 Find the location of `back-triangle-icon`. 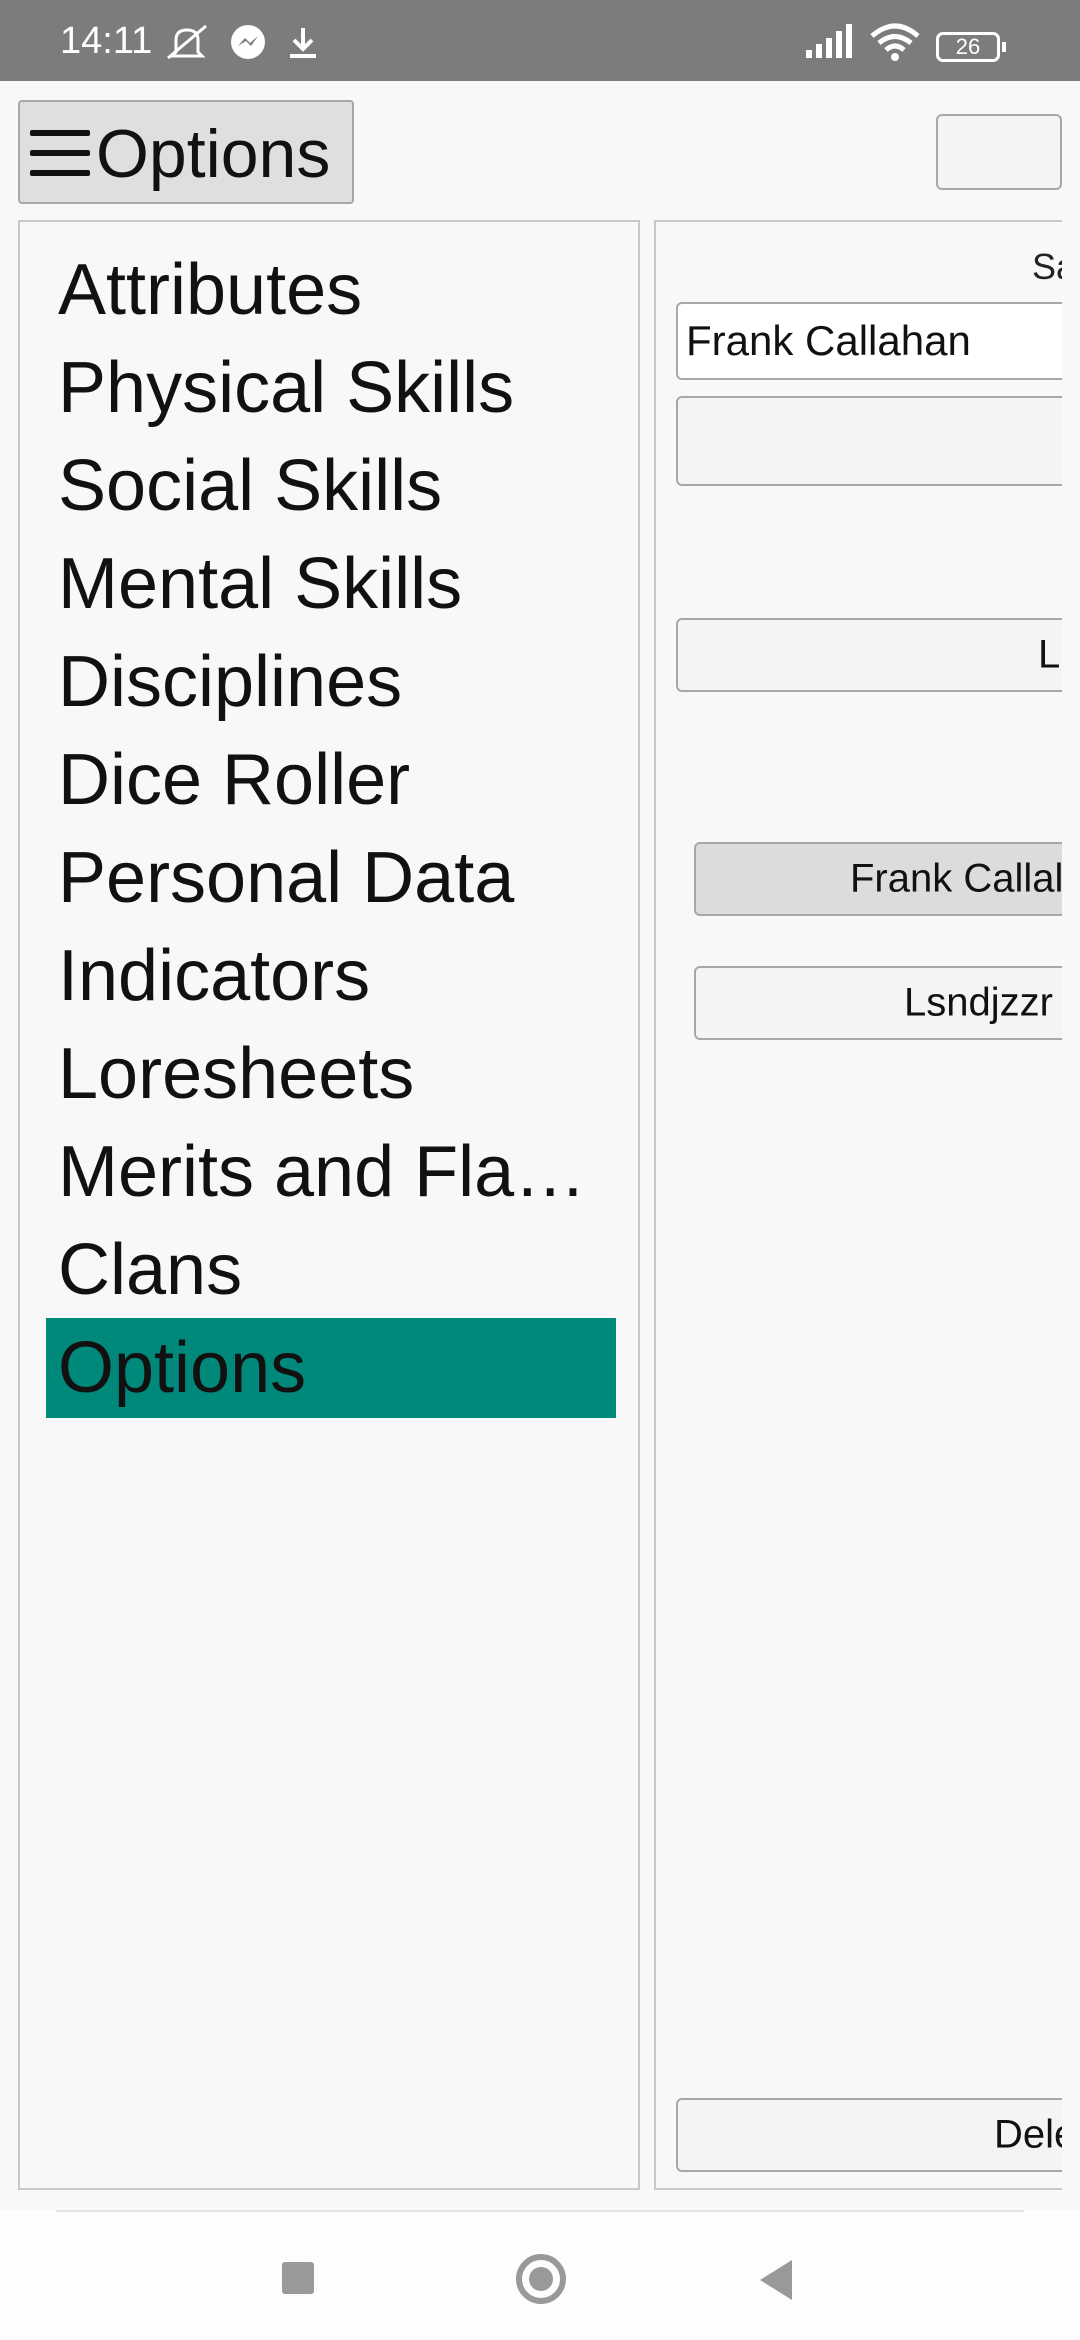

back-triangle-icon is located at coordinates (776, 2280).